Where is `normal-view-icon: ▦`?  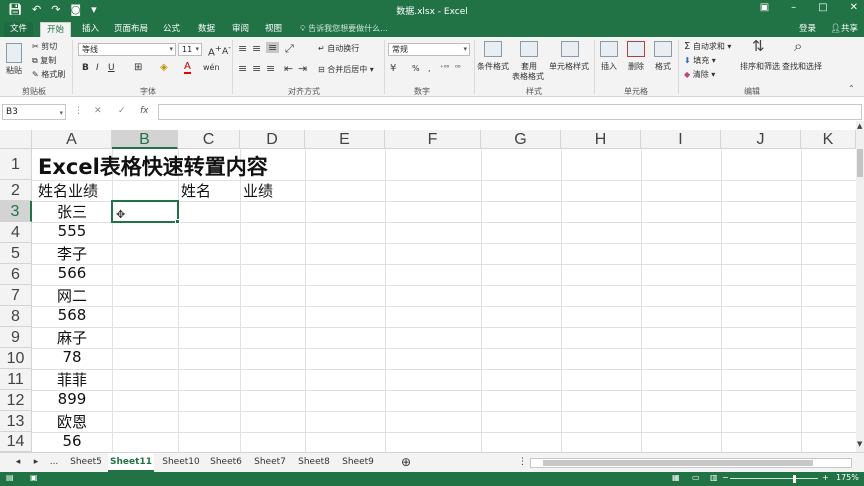 normal-view-icon: ▦ is located at coordinates (676, 477).